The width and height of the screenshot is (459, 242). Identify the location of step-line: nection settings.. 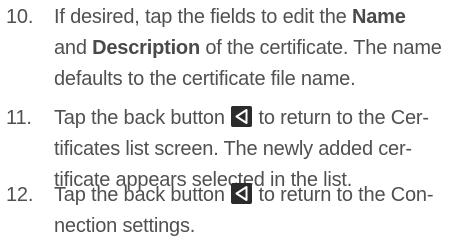
(124, 226).